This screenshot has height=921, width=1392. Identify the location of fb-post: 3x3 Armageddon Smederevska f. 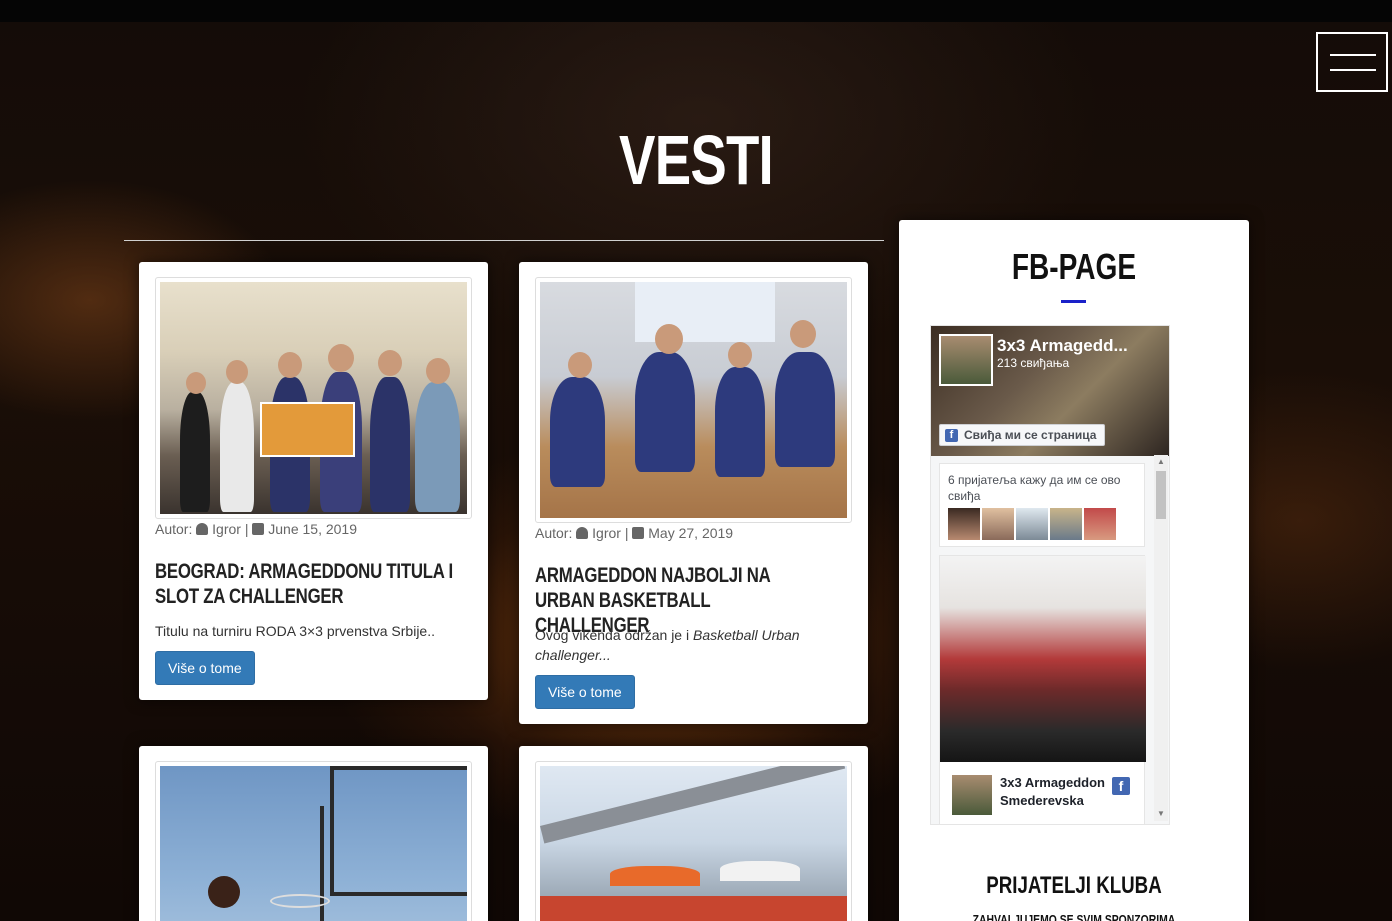
(1042, 689).